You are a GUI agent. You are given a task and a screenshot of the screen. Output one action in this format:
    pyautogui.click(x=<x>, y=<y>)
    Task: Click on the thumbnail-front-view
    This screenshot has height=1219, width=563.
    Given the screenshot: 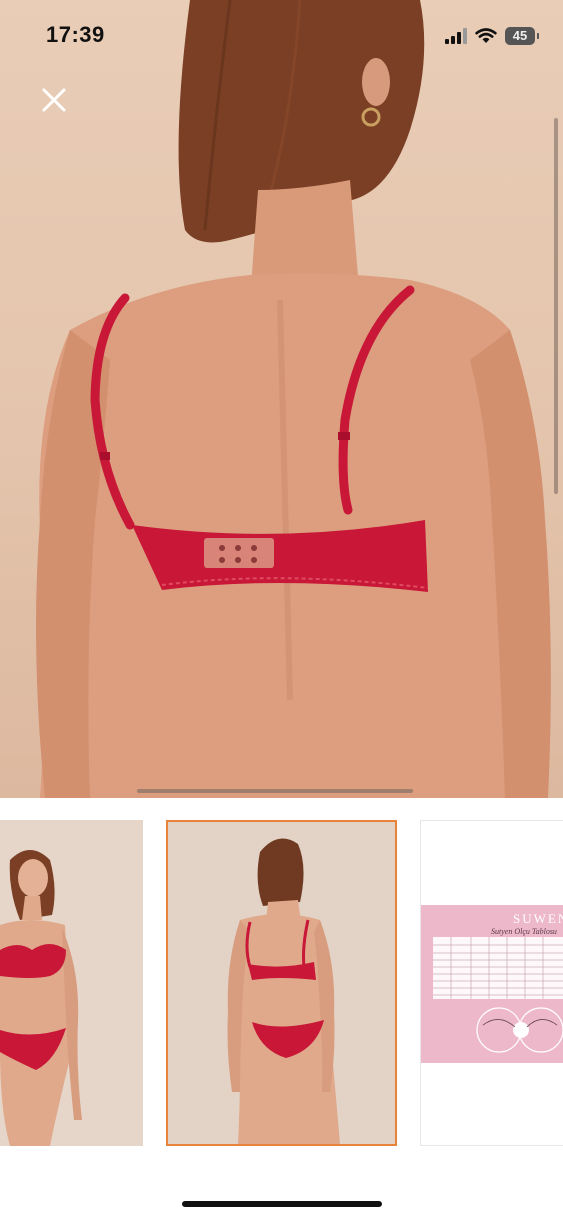 What is the action you would take?
    pyautogui.click(x=71, y=983)
    